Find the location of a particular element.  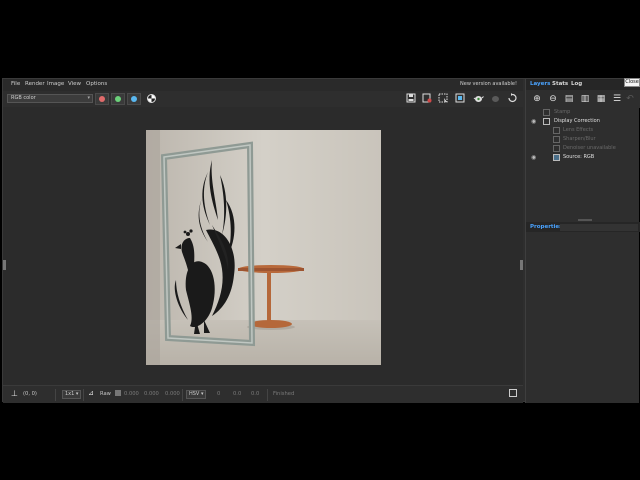

color-mode-select: HSV ▾ is located at coordinates (196, 394).